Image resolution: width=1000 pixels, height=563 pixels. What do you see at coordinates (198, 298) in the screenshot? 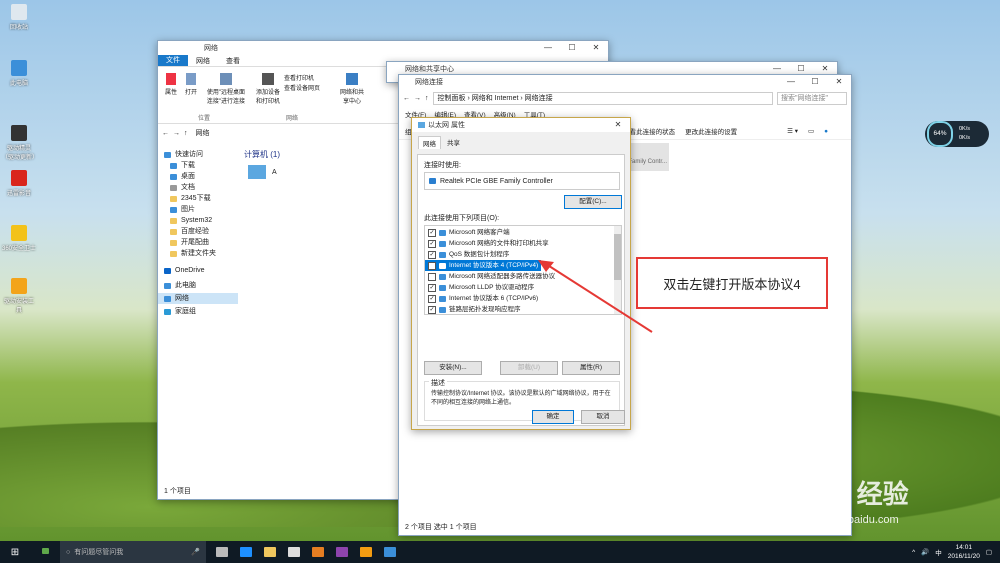
I see `nav-network: 网络` at bounding box center [198, 298].